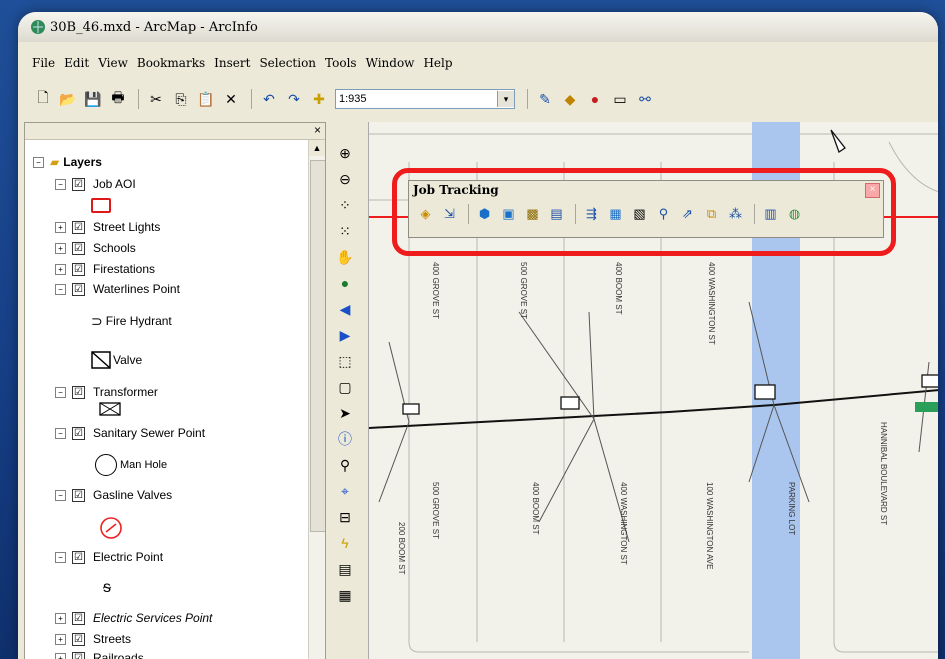 The height and width of the screenshot is (659, 945). Describe the element at coordinates (735, 213) in the screenshot. I see `job-workflow-icon: ⁂` at that location.